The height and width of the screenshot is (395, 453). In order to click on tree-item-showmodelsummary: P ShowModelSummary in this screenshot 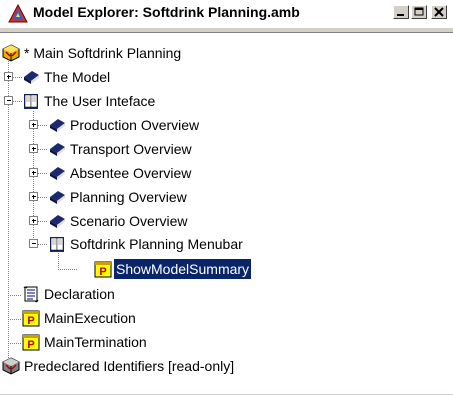, I will do `click(226, 269)`.